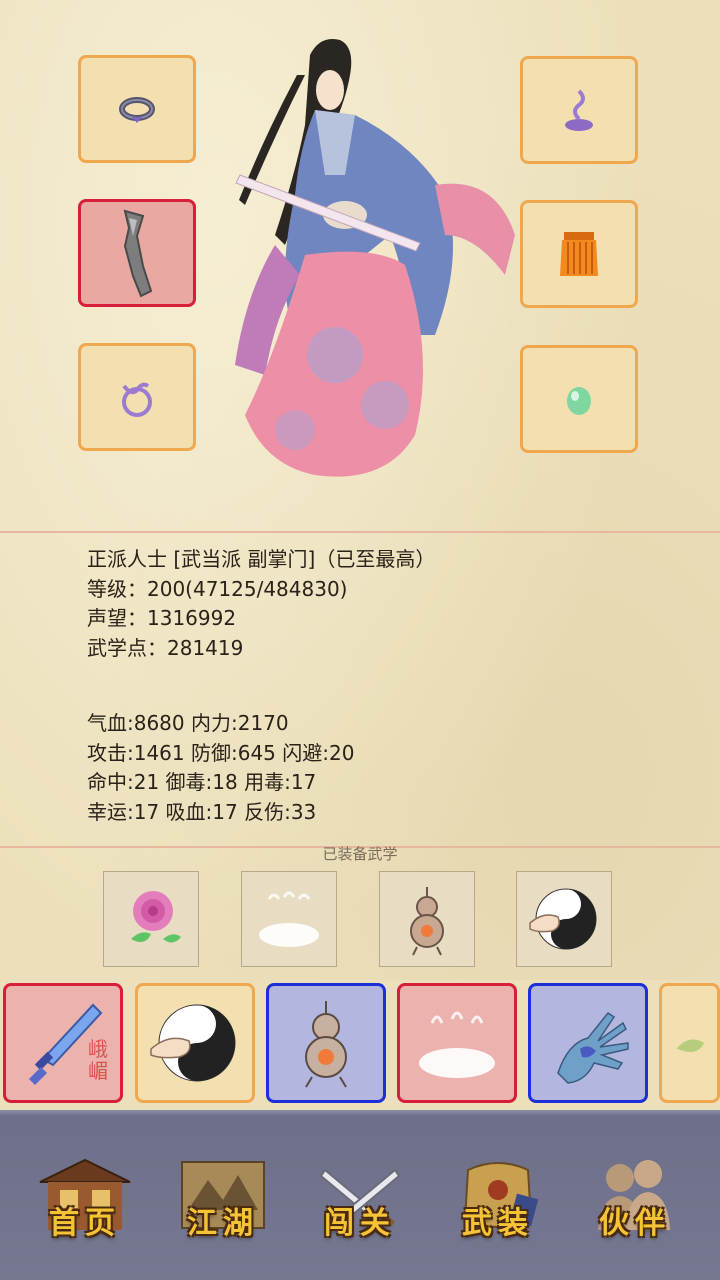 The height and width of the screenshot is (1280, 720). What do you see at coordinates (217, 588) in the screenshot?
I see `character-level: 等级：200(47125/484830)` at bounding box center [217, 588].